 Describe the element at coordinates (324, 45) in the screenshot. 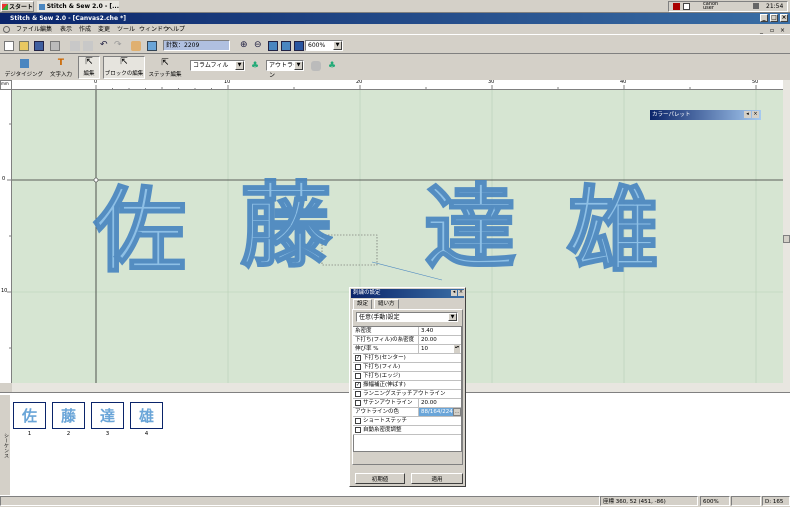

I see `zoom-select: 600% ▼` at that location.